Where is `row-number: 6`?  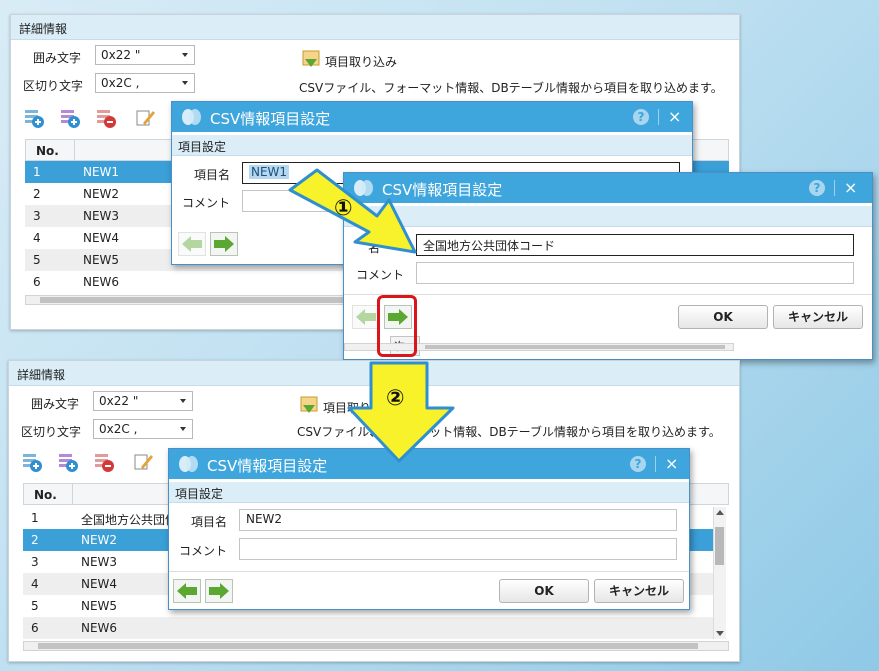
row-number: 6 is located at coordinates (37, 282).